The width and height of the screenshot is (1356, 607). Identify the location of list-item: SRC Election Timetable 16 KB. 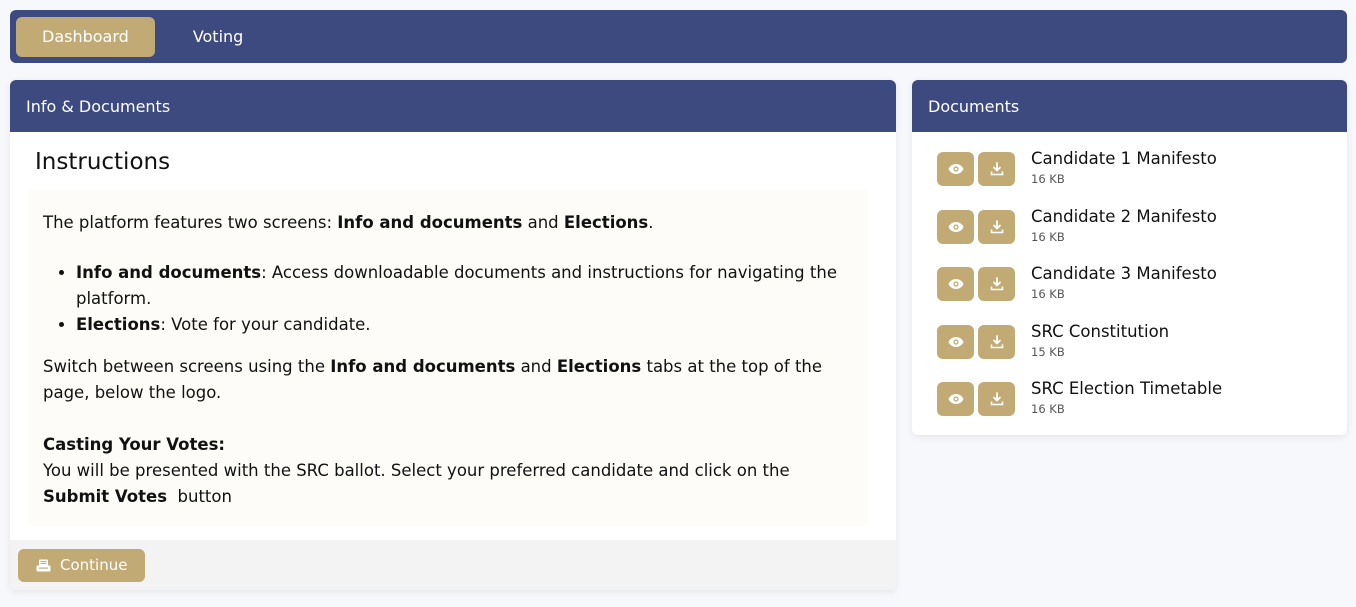
(1142, 404).